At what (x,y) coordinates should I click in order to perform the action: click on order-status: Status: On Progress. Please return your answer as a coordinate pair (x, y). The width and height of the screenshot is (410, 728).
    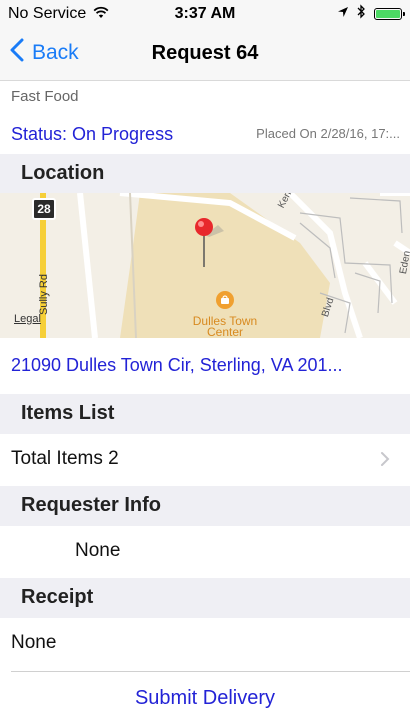
    Looking at the image, I should click on (92, 134).